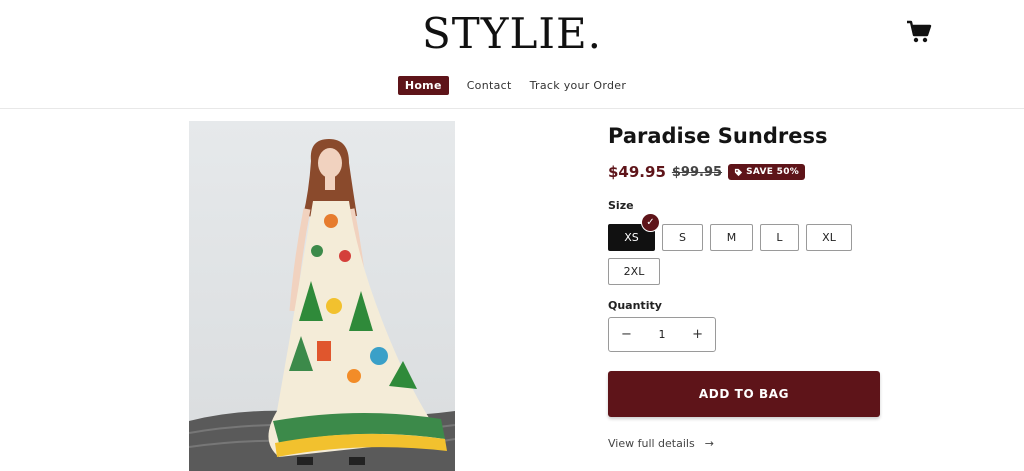 The image size is (1024, 471). What do you see at coordinates (626, 334) in the screenshot?
I see `decrease-quantity-button: −` at bounding box center [626, 334].